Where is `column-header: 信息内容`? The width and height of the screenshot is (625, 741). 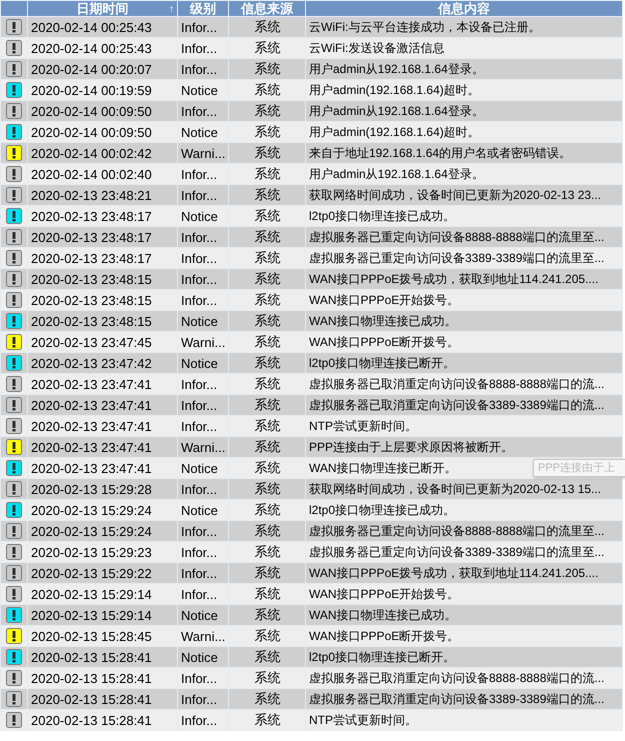
column-header: 信息内容 is located at coordinates (464, 8).